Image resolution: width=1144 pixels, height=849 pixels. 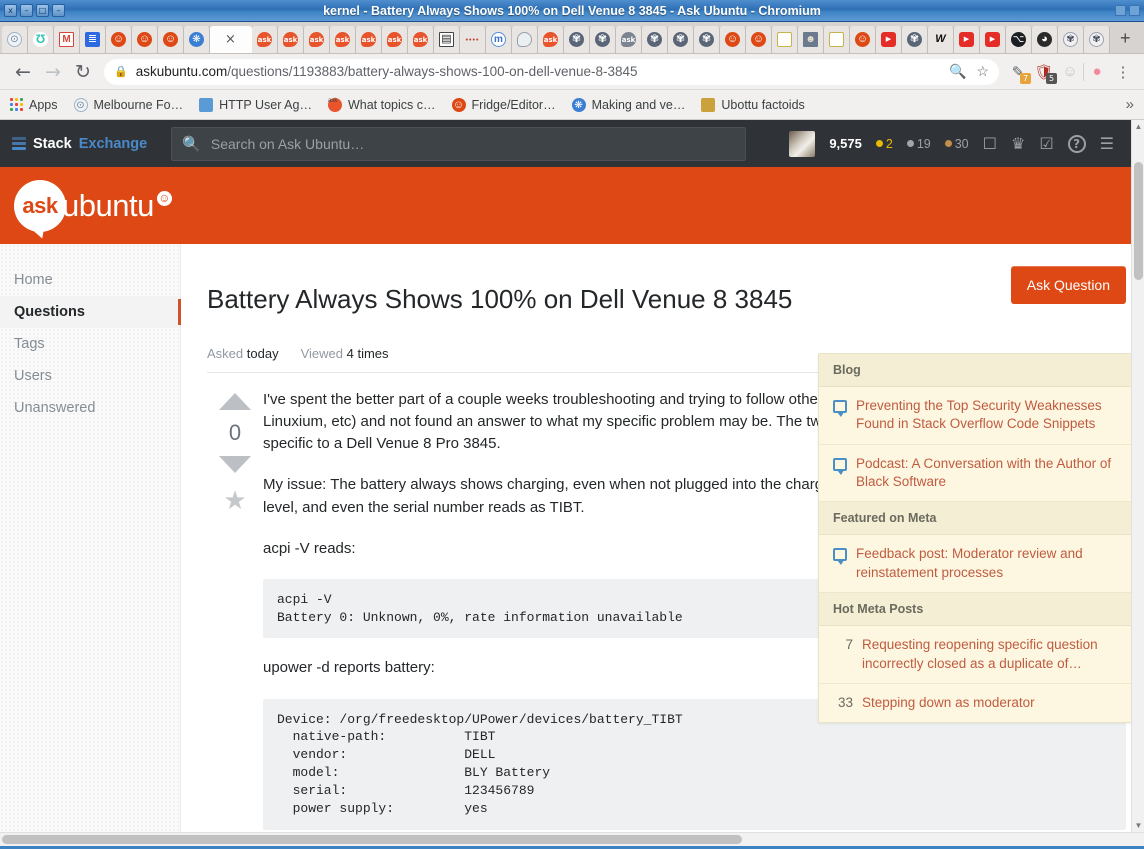 What do you see at coordinates (629, 39) in the screenshot?
I see `tab-ask-gray: ask` at bounding box center [629, 39].